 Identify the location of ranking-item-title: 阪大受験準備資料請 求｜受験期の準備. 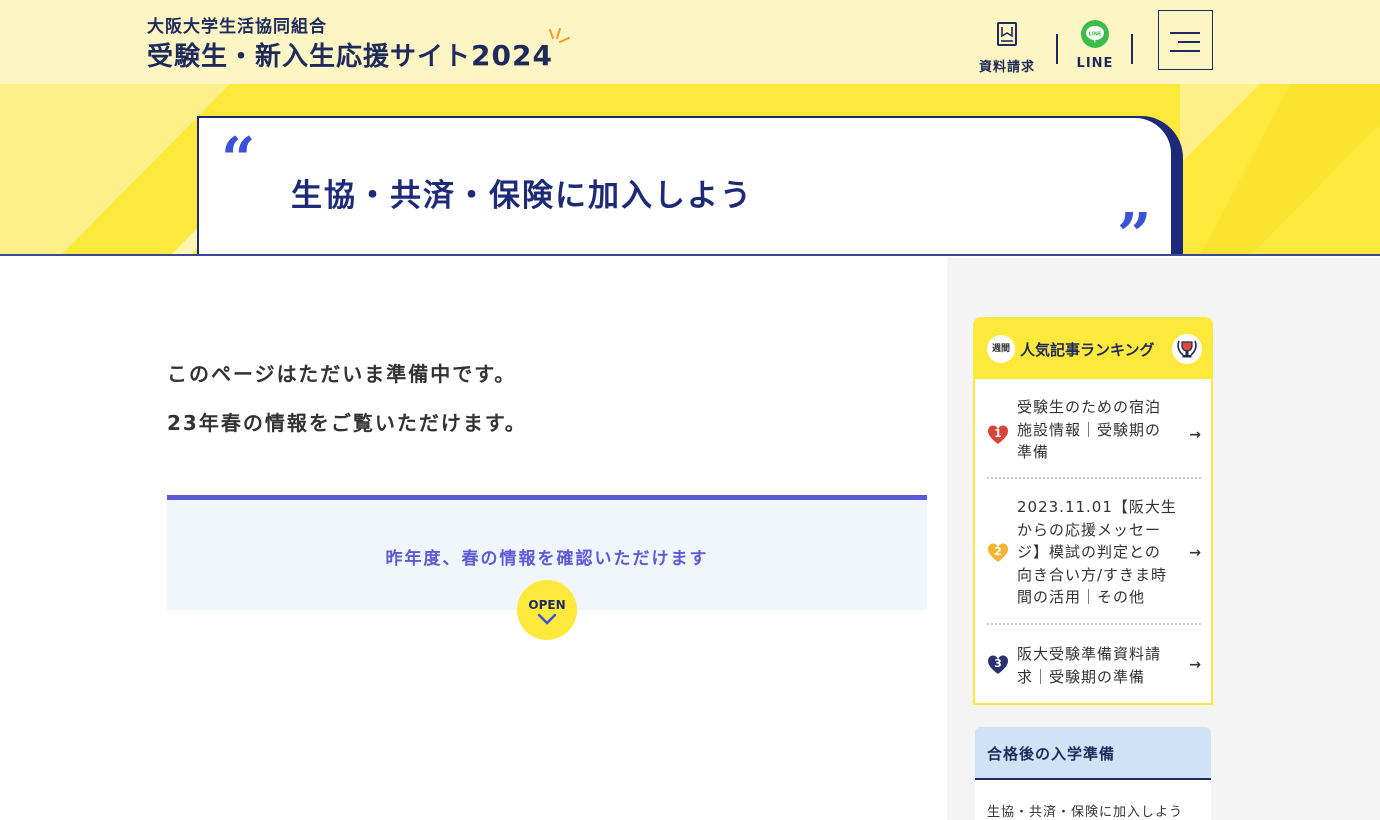
(1089, 665).